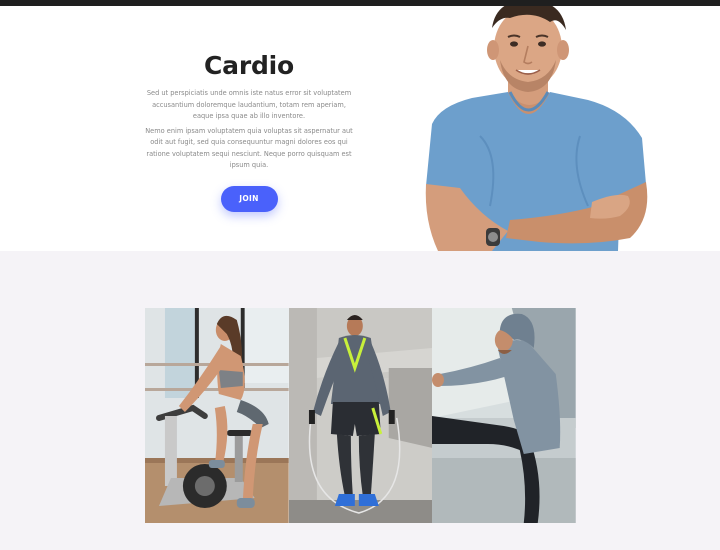 The width and height of the screenshot is (720, 550). What do you see at coordinates (249, 198) in the screenshot?
I see `join-button: JOIN` at bounding box center [249, 198].